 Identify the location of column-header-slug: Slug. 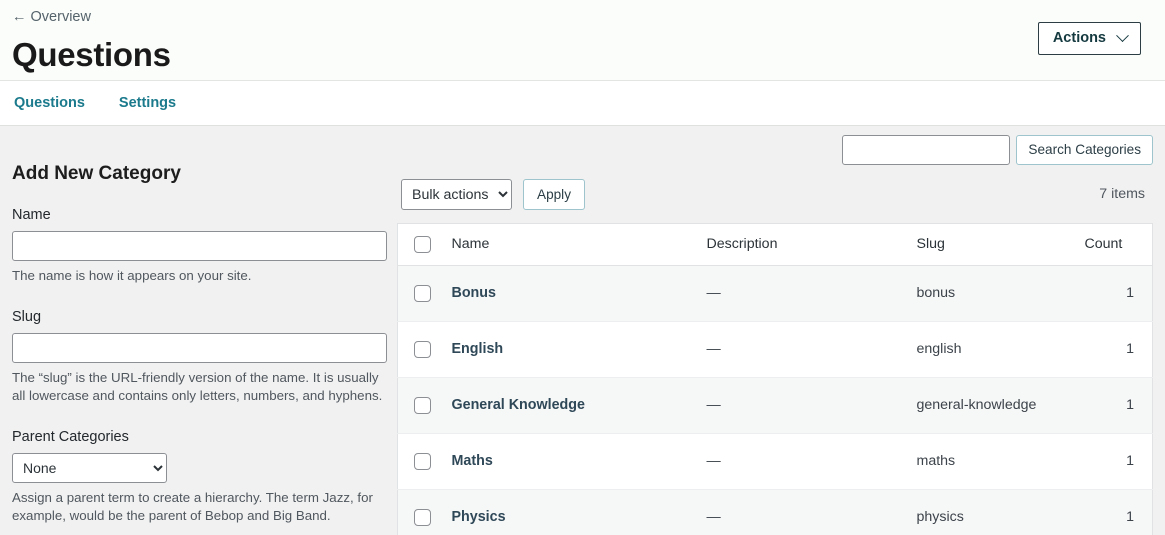
(990, 244).